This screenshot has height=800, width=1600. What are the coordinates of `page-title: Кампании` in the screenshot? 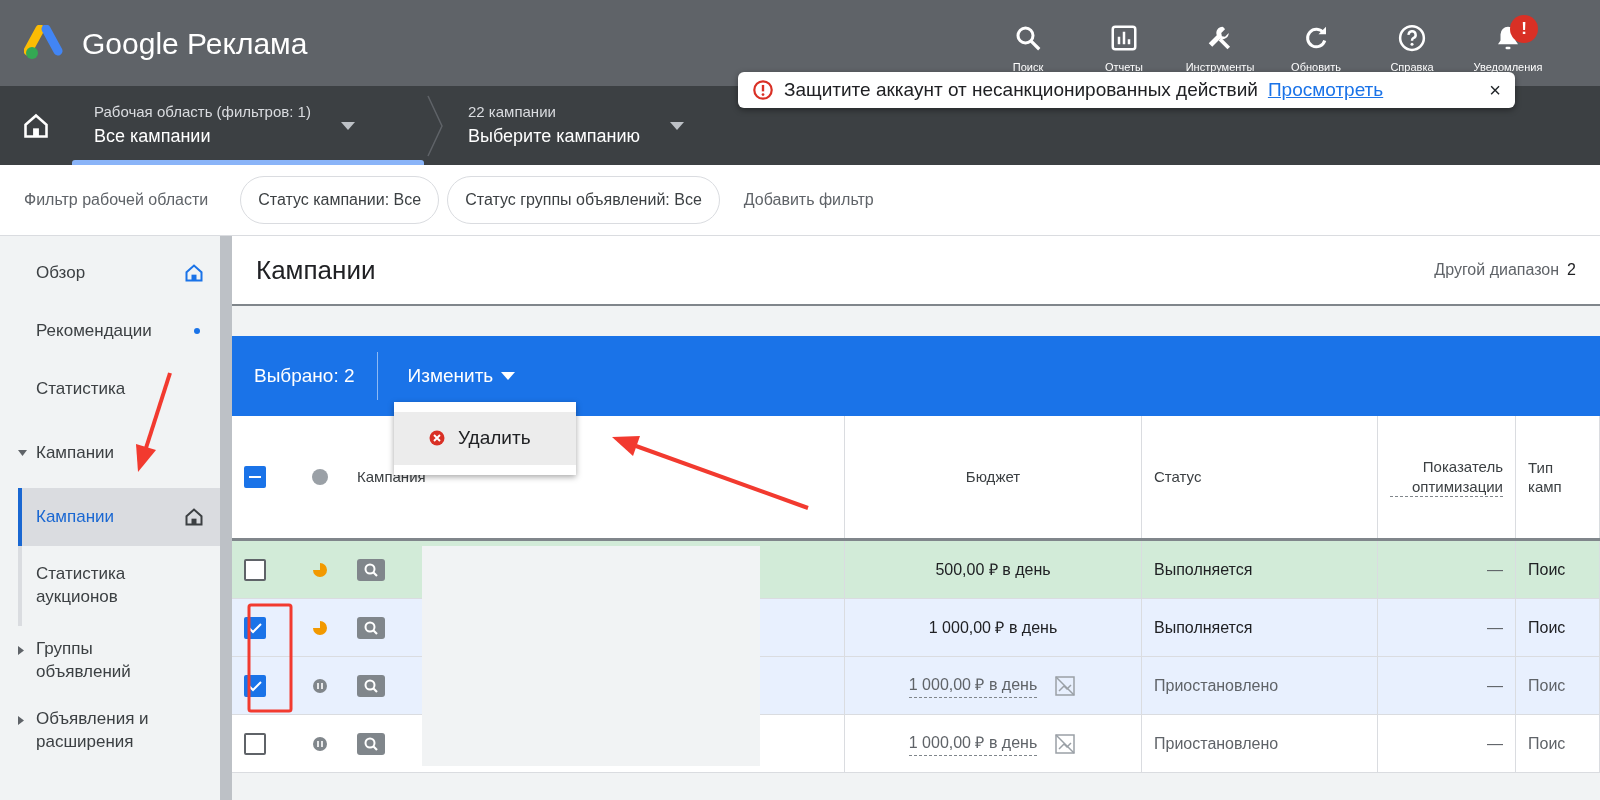 It's located at (316, 270).